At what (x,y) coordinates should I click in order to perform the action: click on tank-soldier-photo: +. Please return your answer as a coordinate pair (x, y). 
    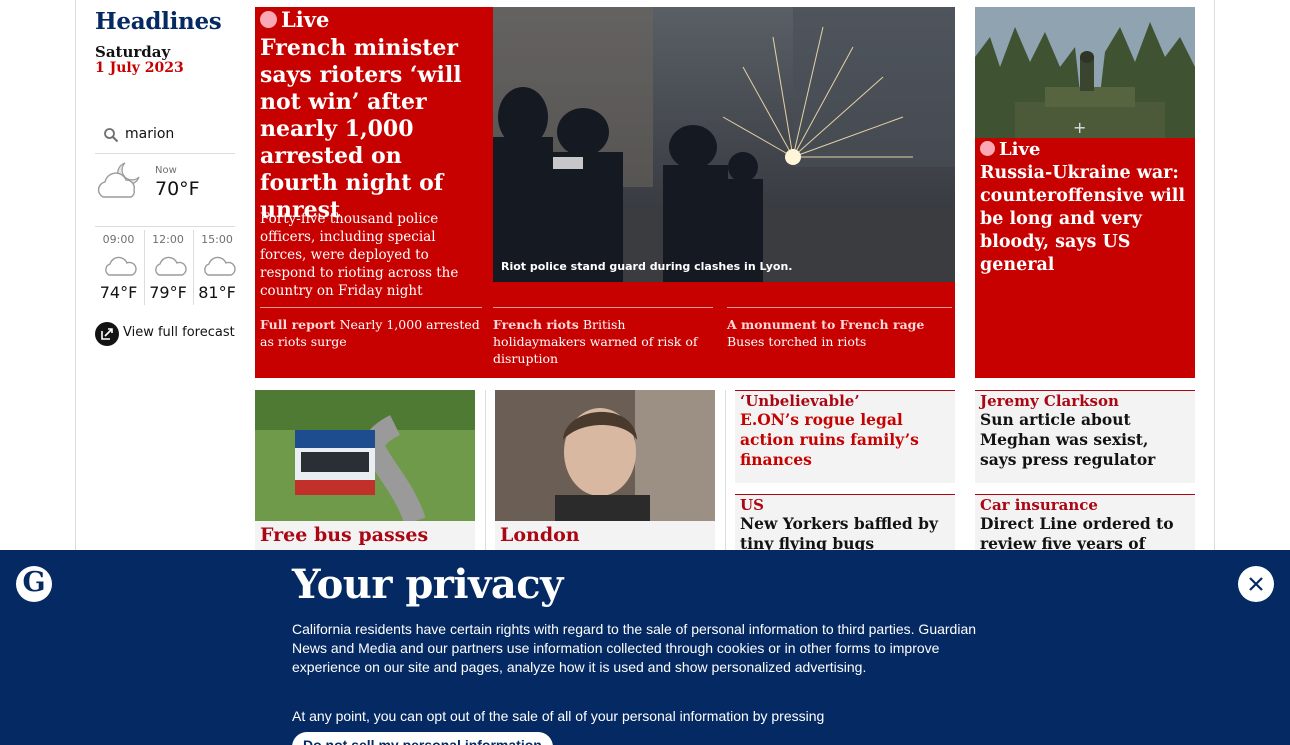
    Looking at the image, I should click on (1085, 72).